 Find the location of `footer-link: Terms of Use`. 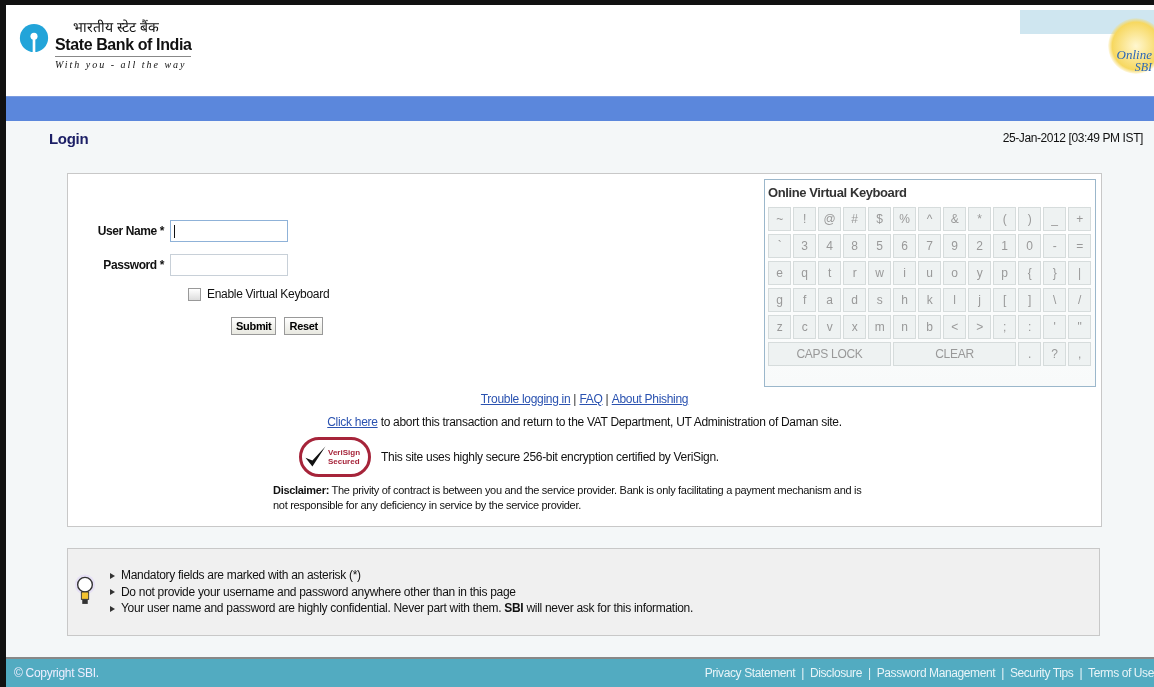

footer-link: Terms of Use is located at coordinates (1121, 673).